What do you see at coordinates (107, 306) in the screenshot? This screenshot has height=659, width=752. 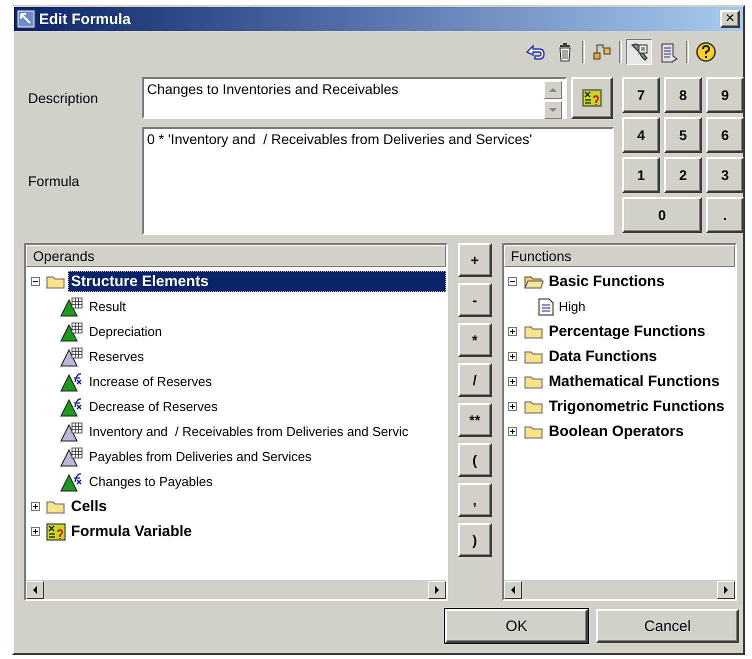 I see `tree-item: Result` at bounding box center [107, 306].